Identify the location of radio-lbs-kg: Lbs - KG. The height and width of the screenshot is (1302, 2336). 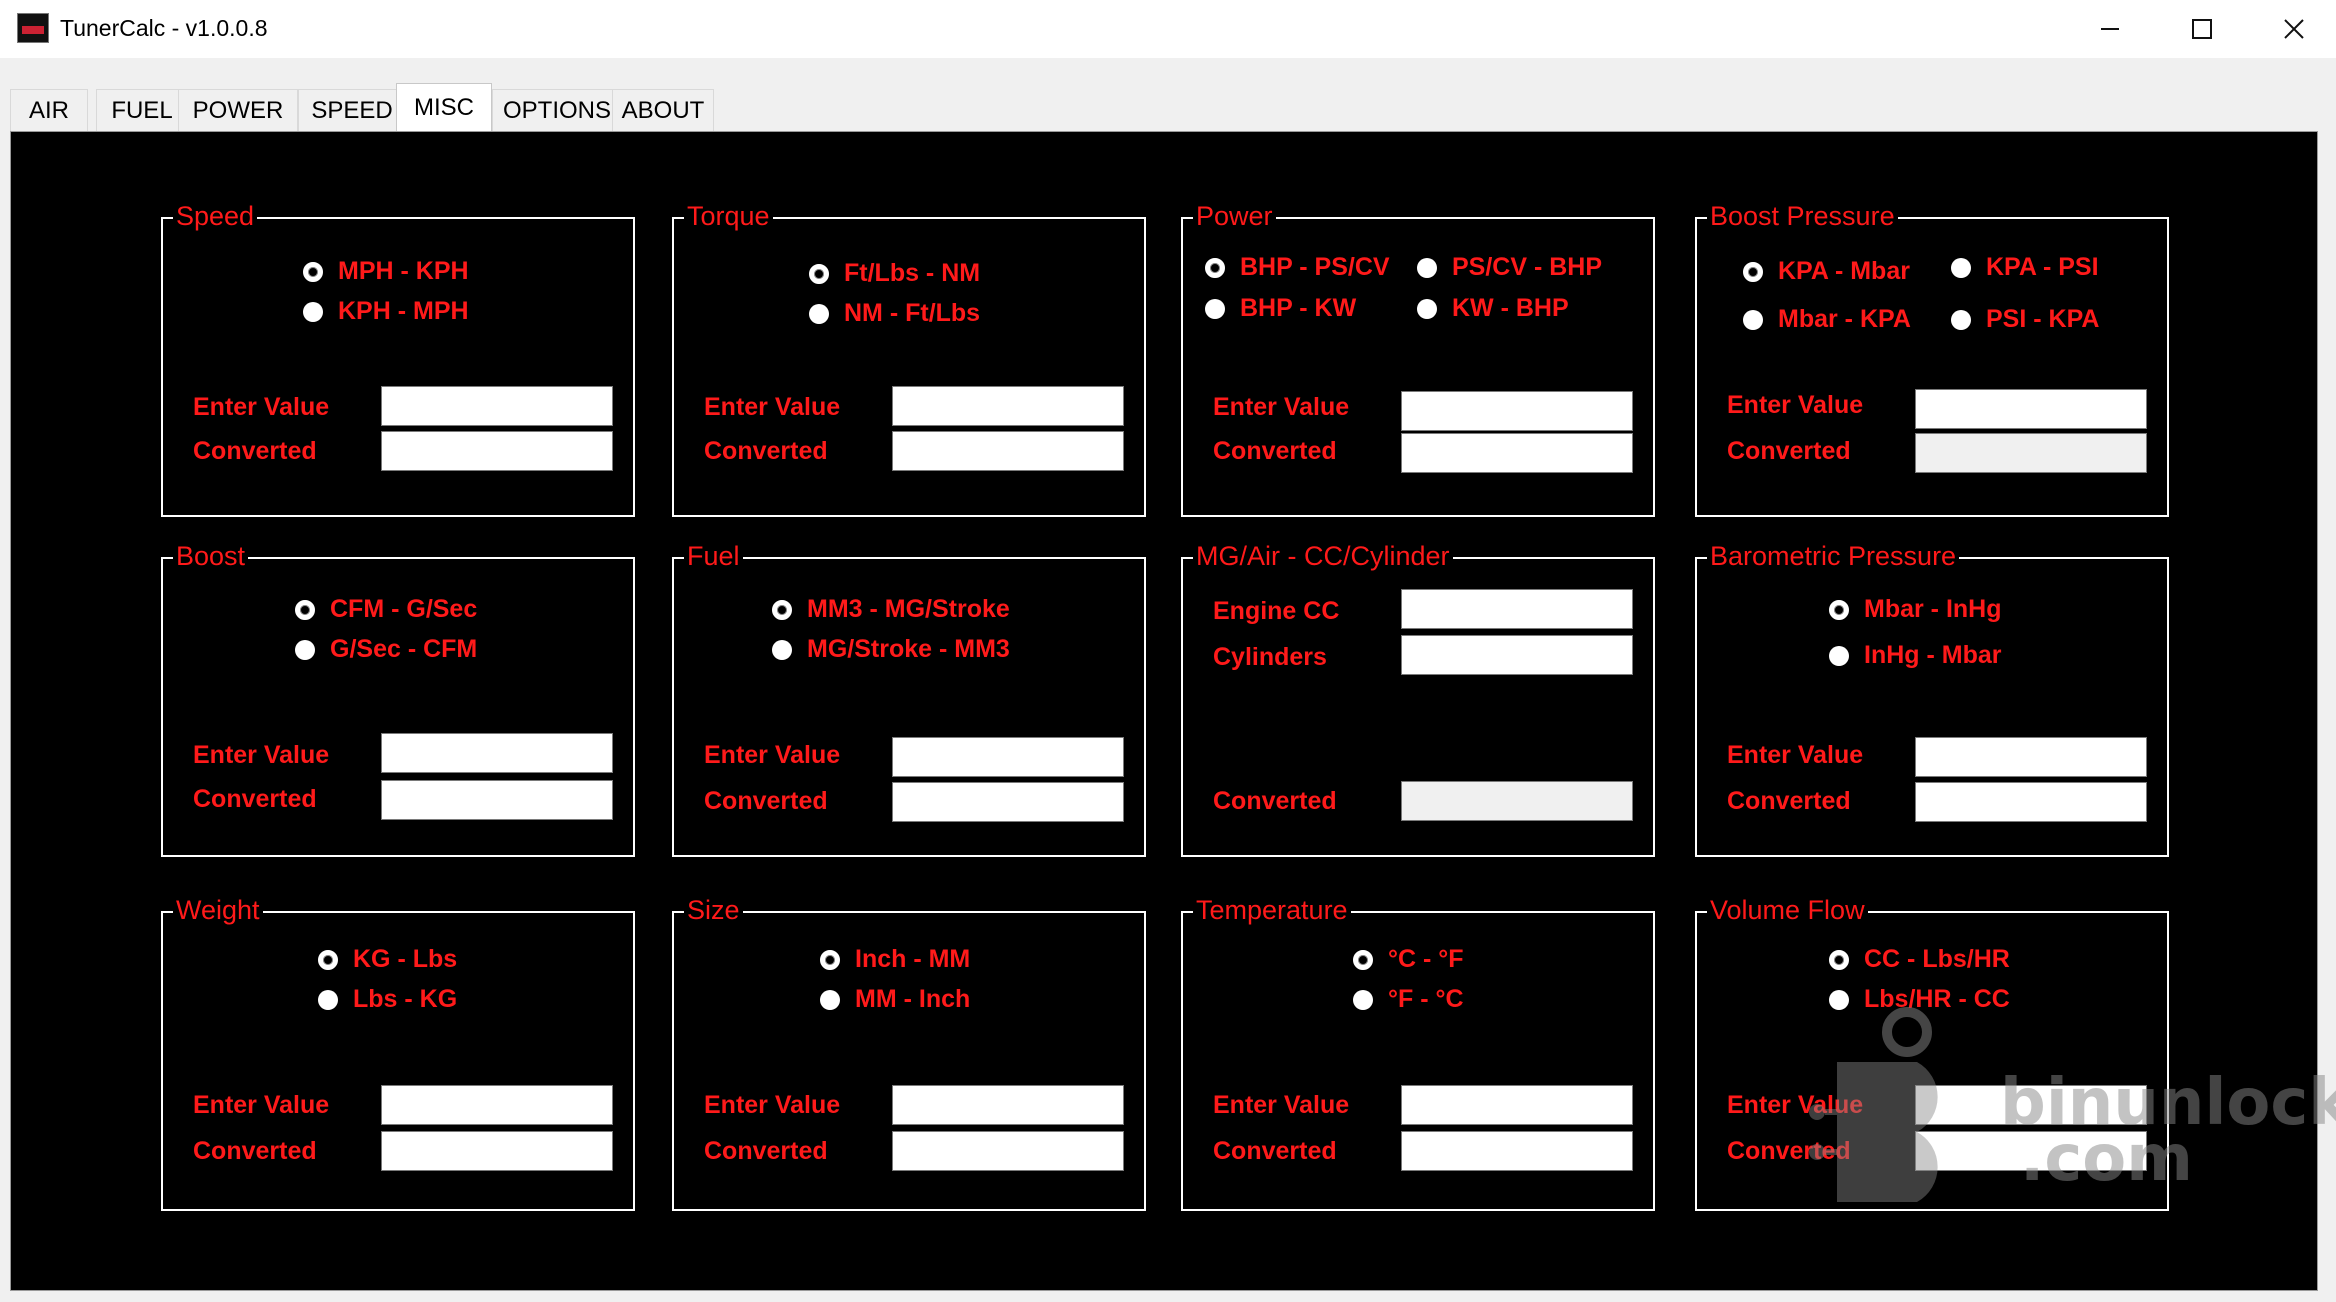
(387, 999).